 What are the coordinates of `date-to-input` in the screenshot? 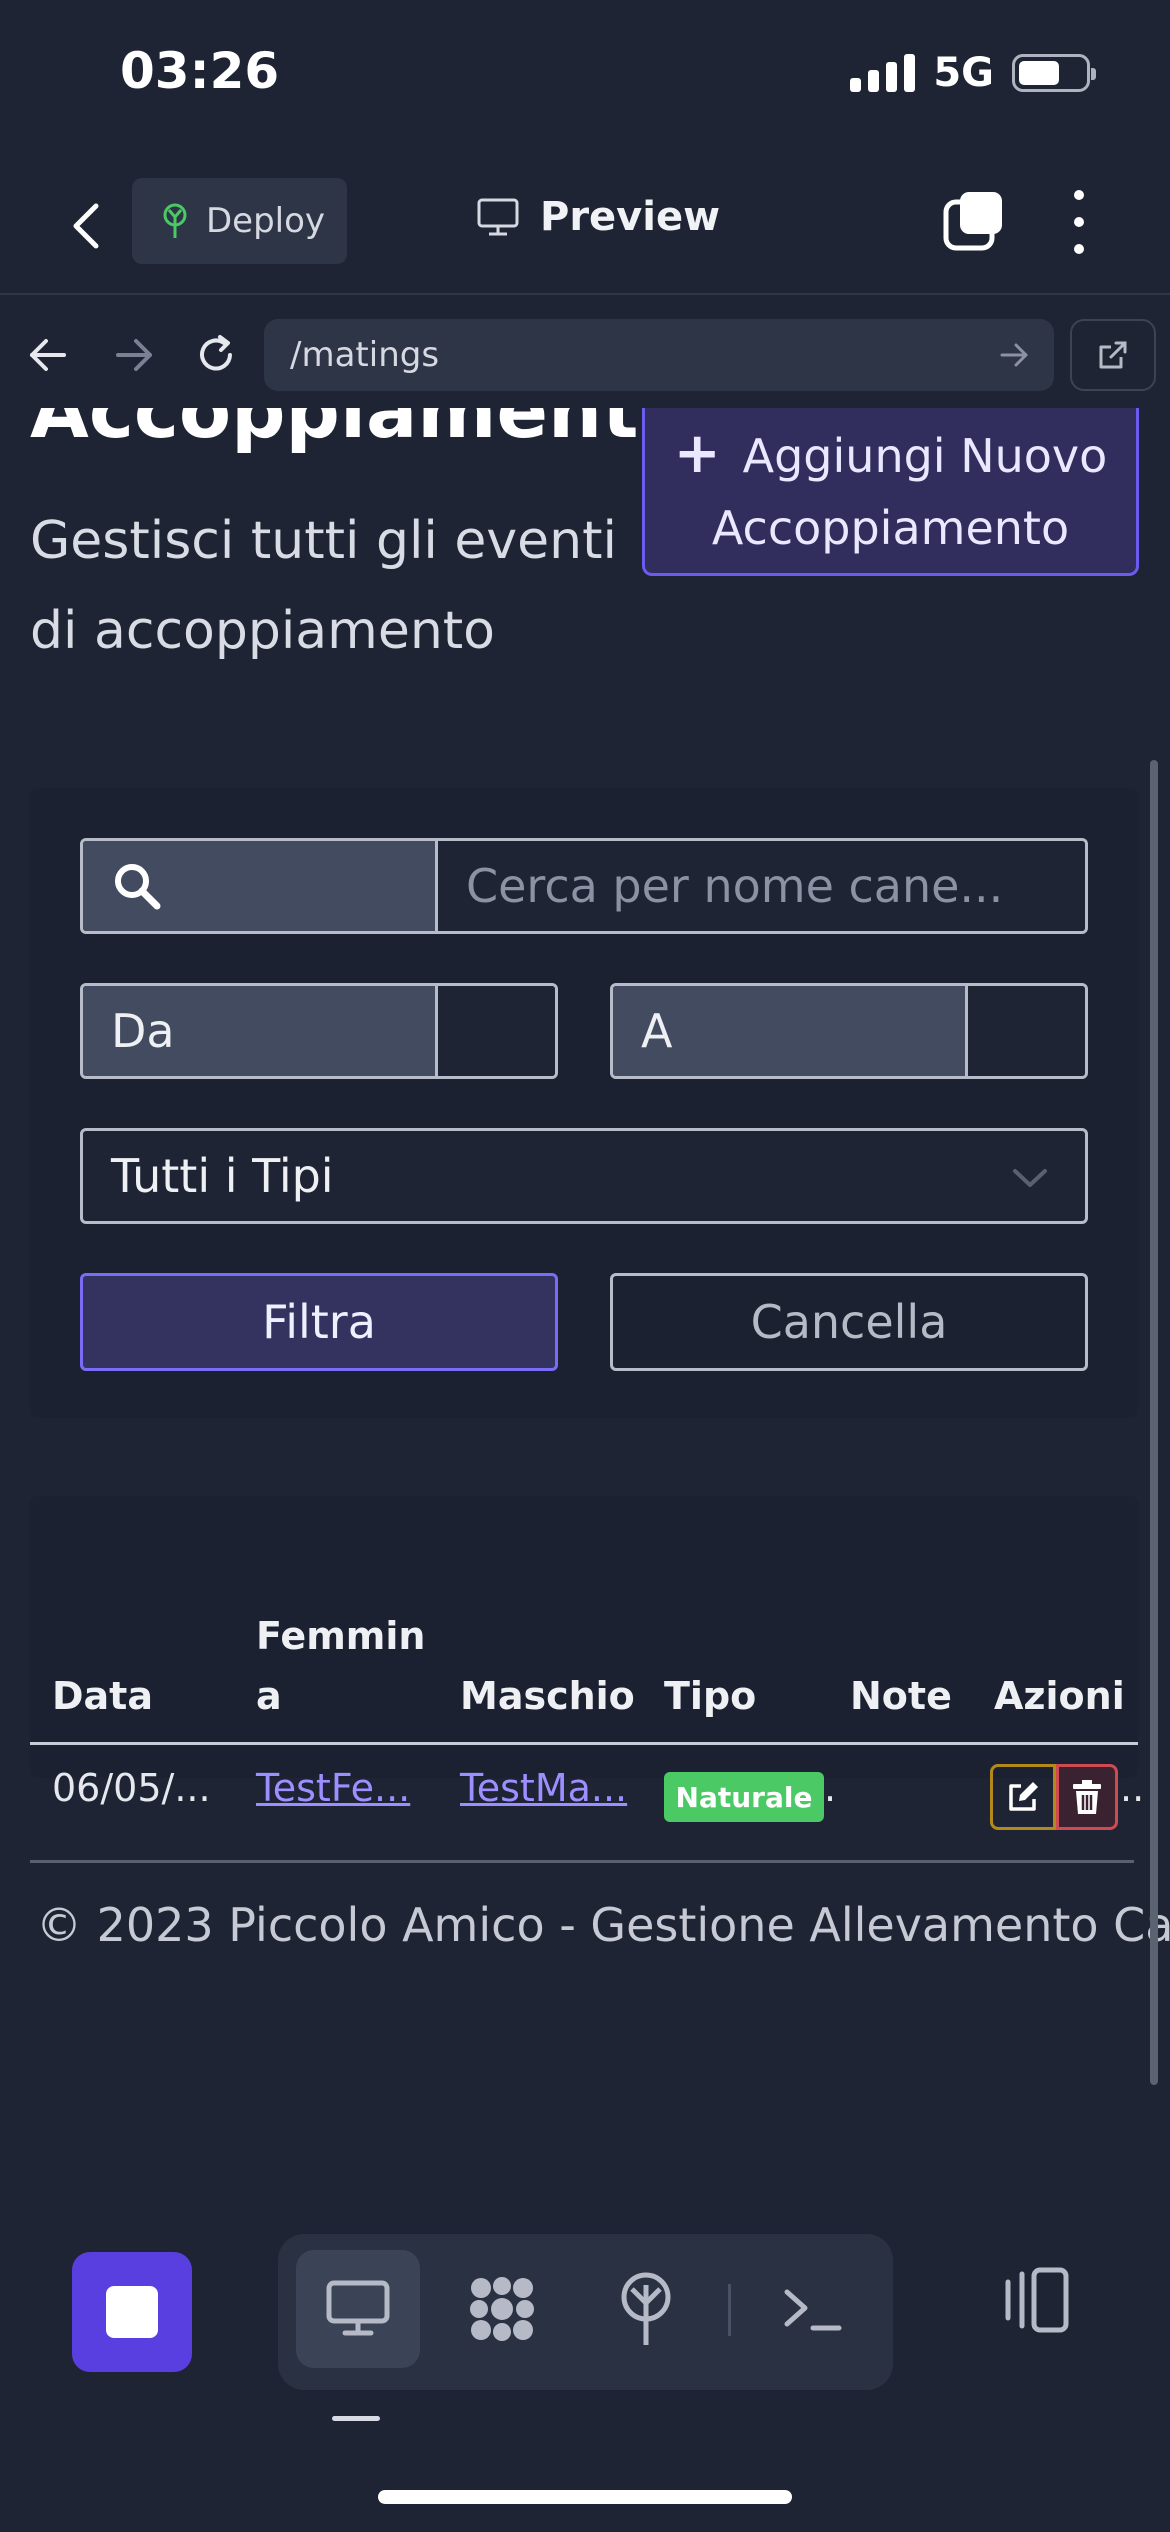 It's located at (1026, 1031).